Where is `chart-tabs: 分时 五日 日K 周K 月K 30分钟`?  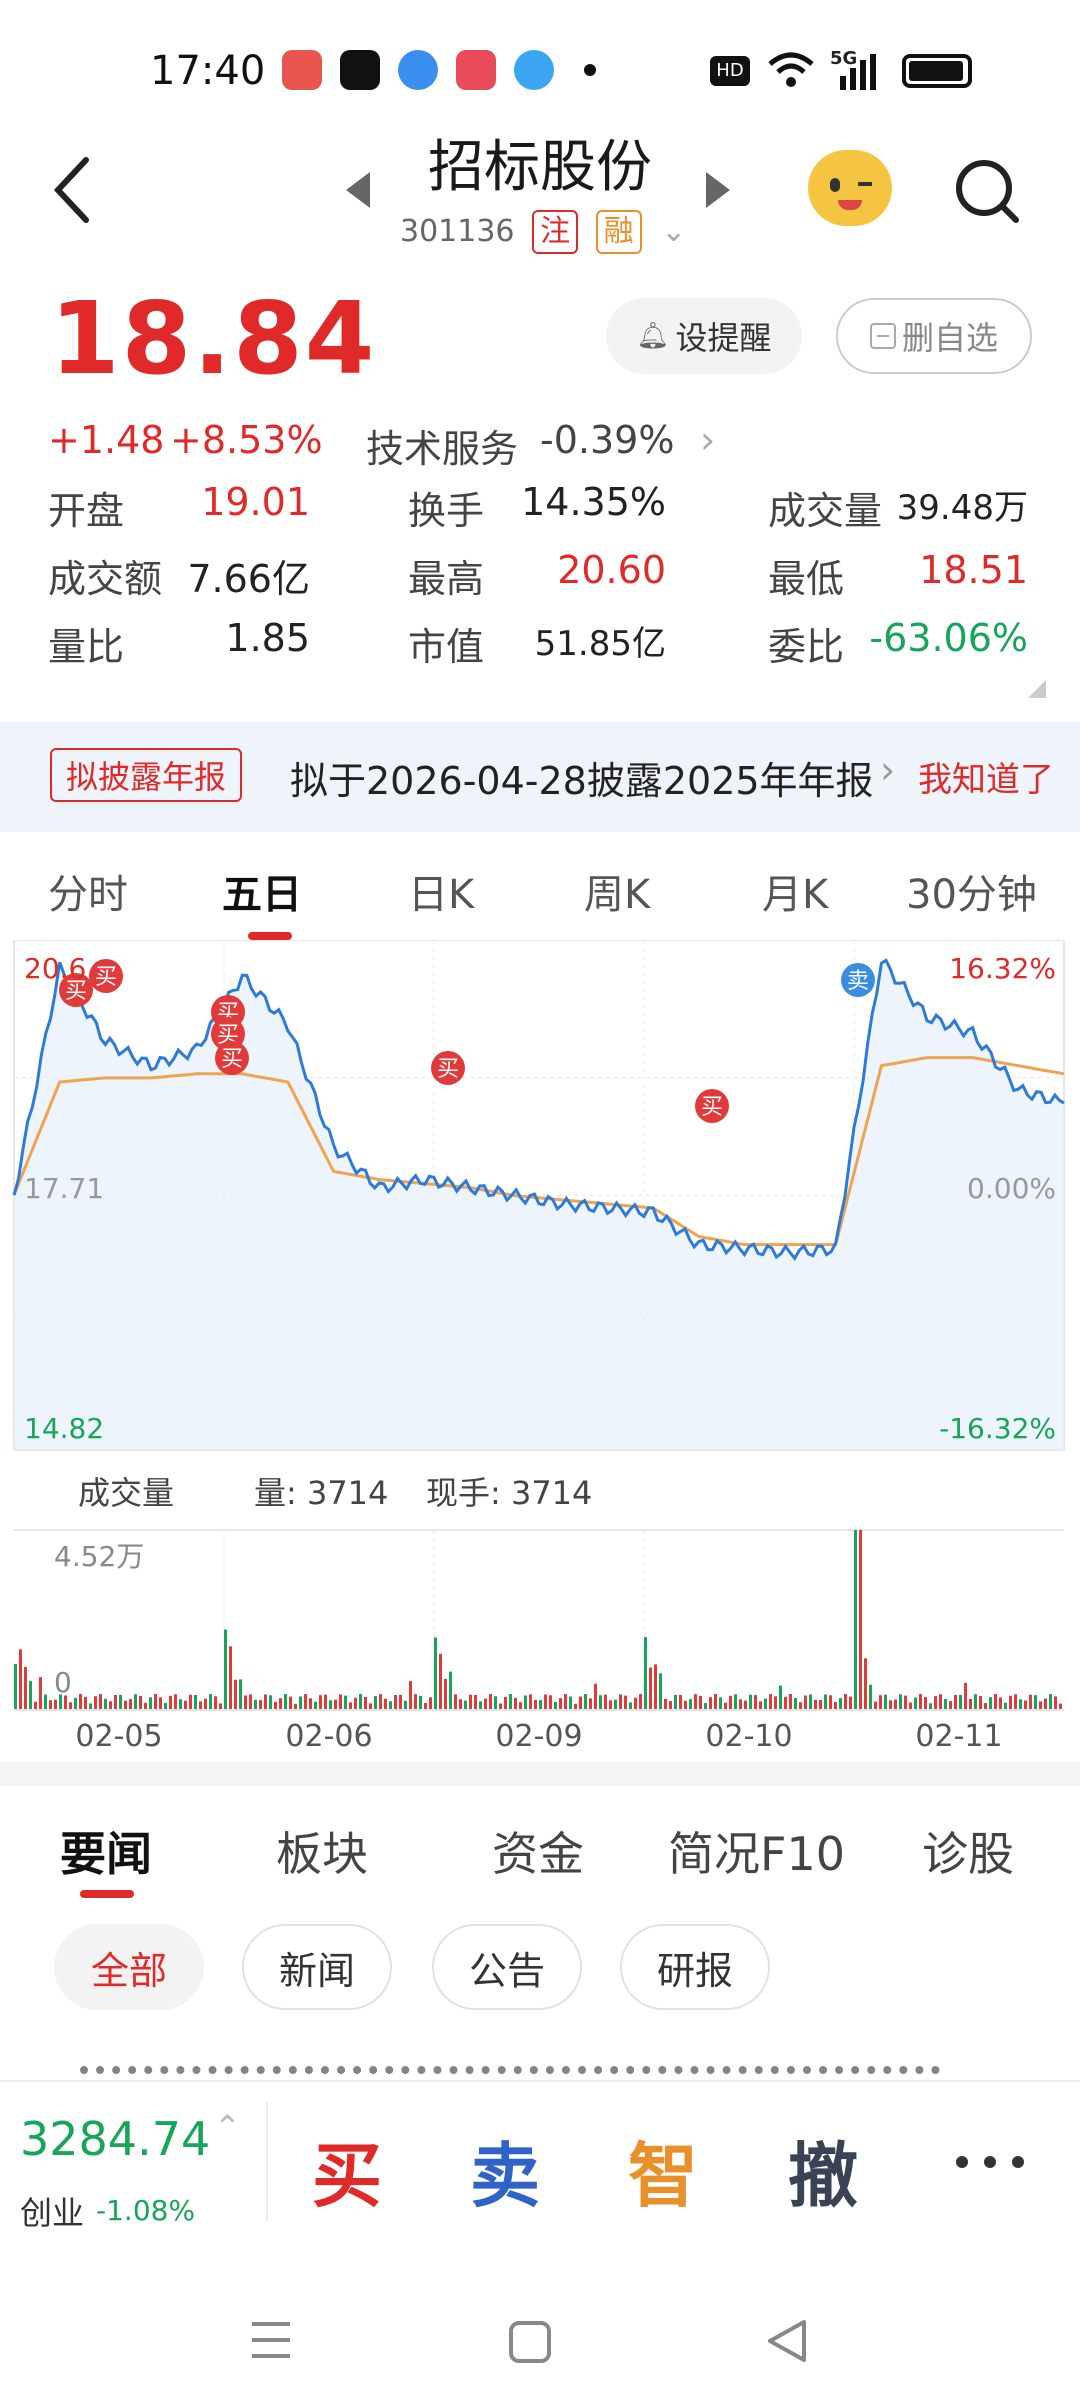 chart-tabs: 分时 五日 日K 周K 月K 30分钟 is located at coordinates (540, 901).